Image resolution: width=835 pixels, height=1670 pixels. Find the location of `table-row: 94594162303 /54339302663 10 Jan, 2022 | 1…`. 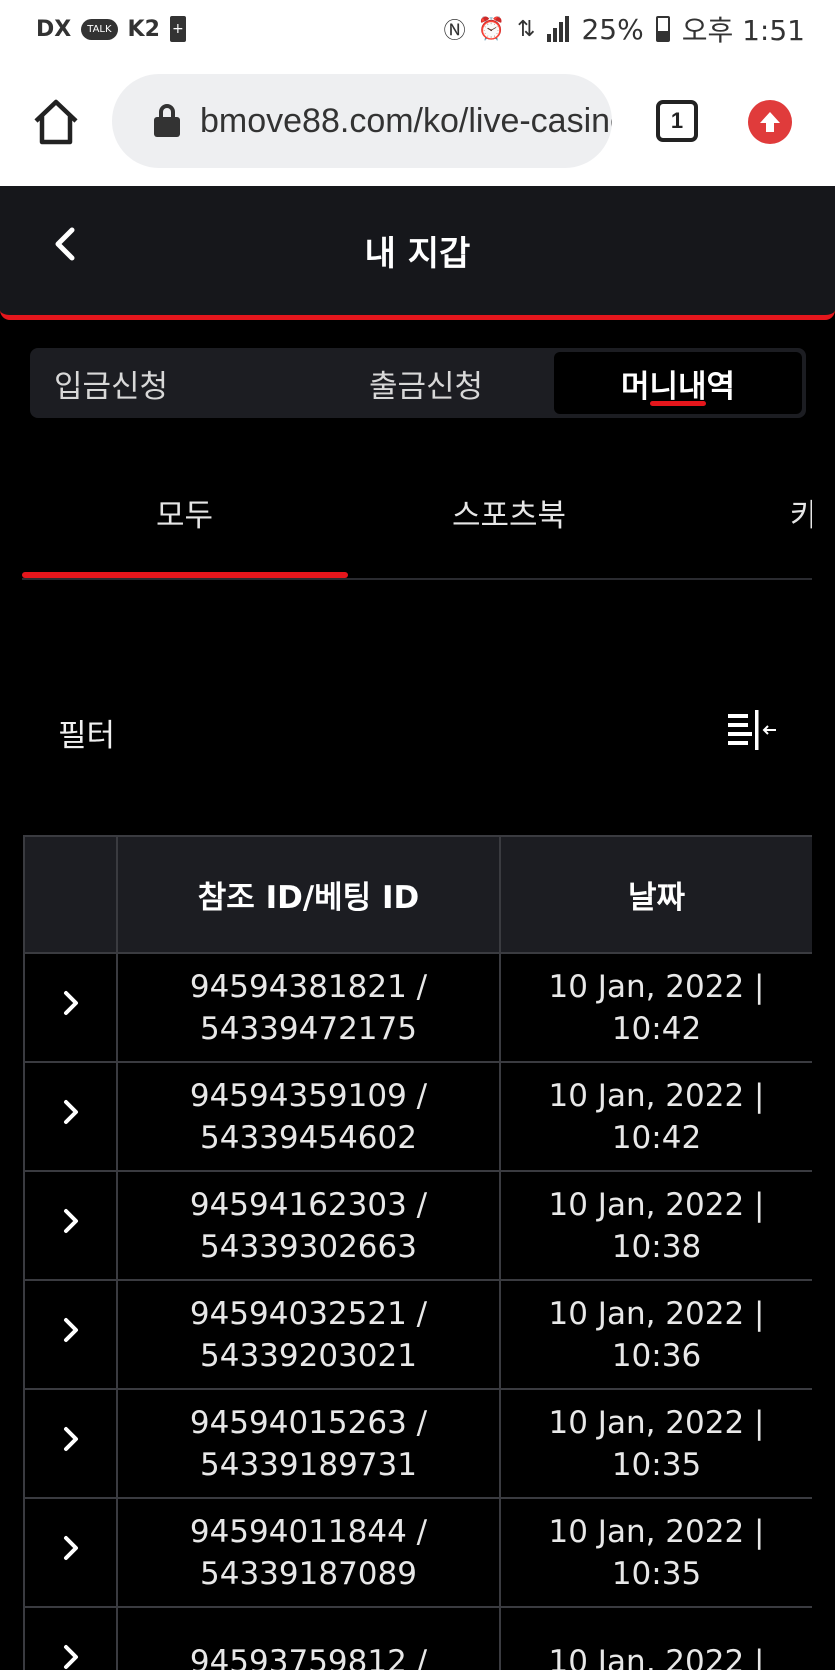

table-row: 94594162303 /54339302663 10 Jan, 2022 | 1… is located at coordinates (417, 1225).